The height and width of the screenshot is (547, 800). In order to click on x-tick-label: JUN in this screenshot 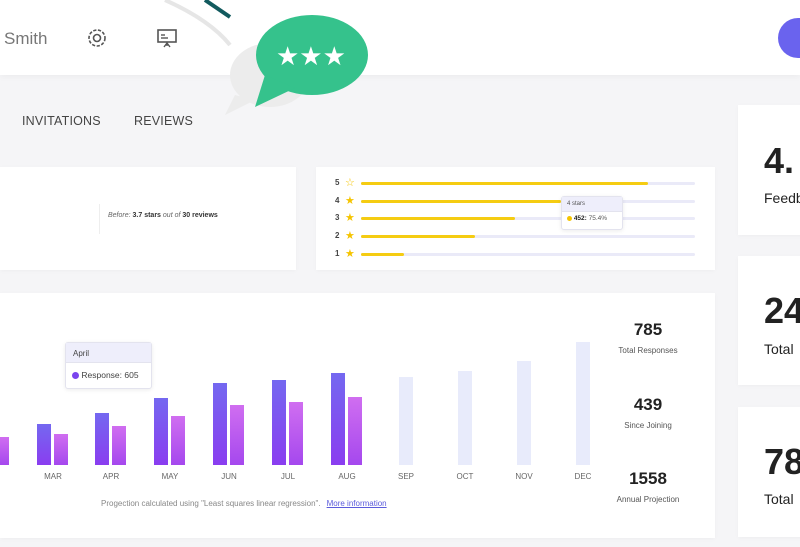, I will do `click(229, 476)`.